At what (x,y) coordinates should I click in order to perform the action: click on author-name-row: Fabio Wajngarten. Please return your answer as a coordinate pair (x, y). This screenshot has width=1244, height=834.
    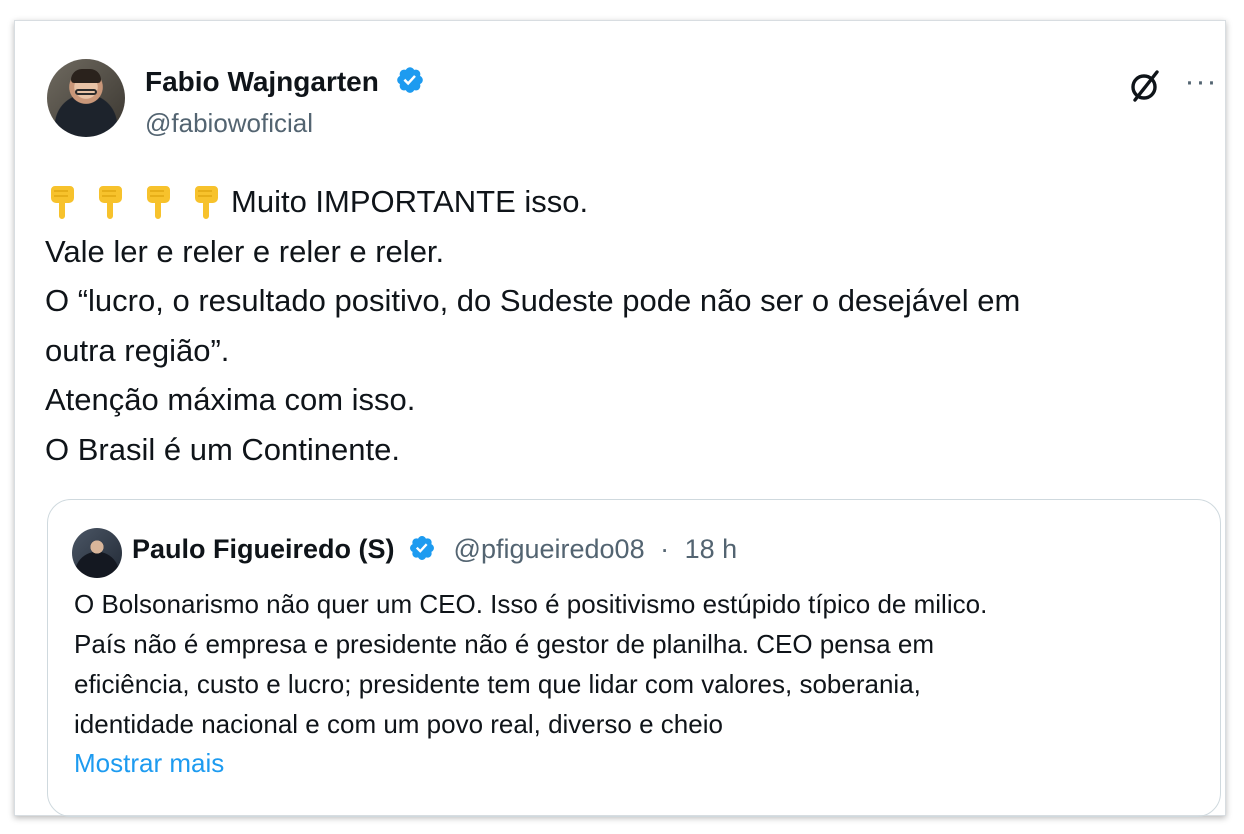
    Looking at the image, I should click on (285, 81).